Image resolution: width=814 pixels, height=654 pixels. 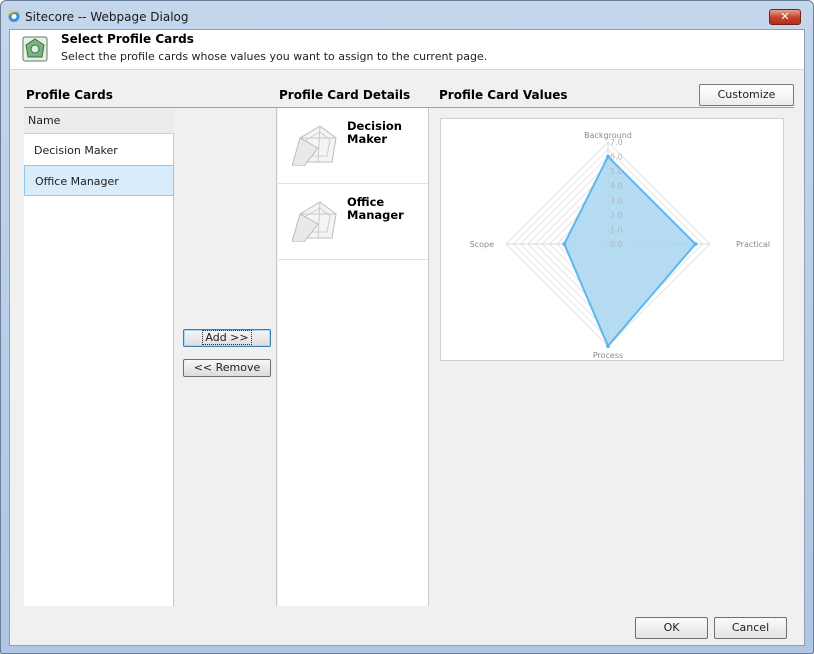 I want to click on ok-button: OK, so click(x=671, y=628).